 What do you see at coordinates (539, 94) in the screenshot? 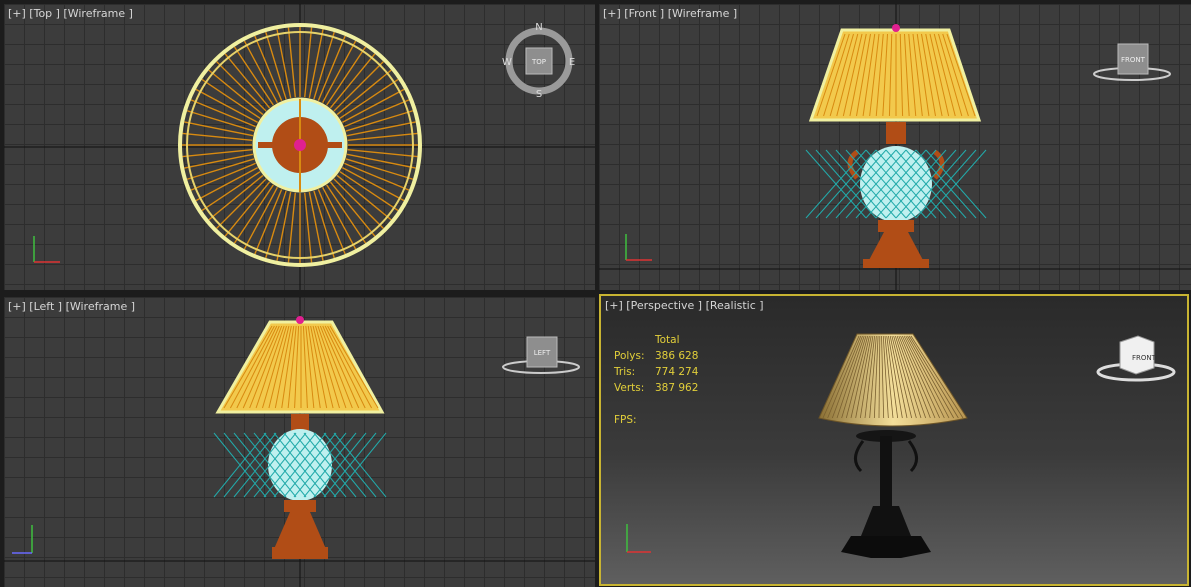
I see `svg-text: S` at bounding box center [539, 94].